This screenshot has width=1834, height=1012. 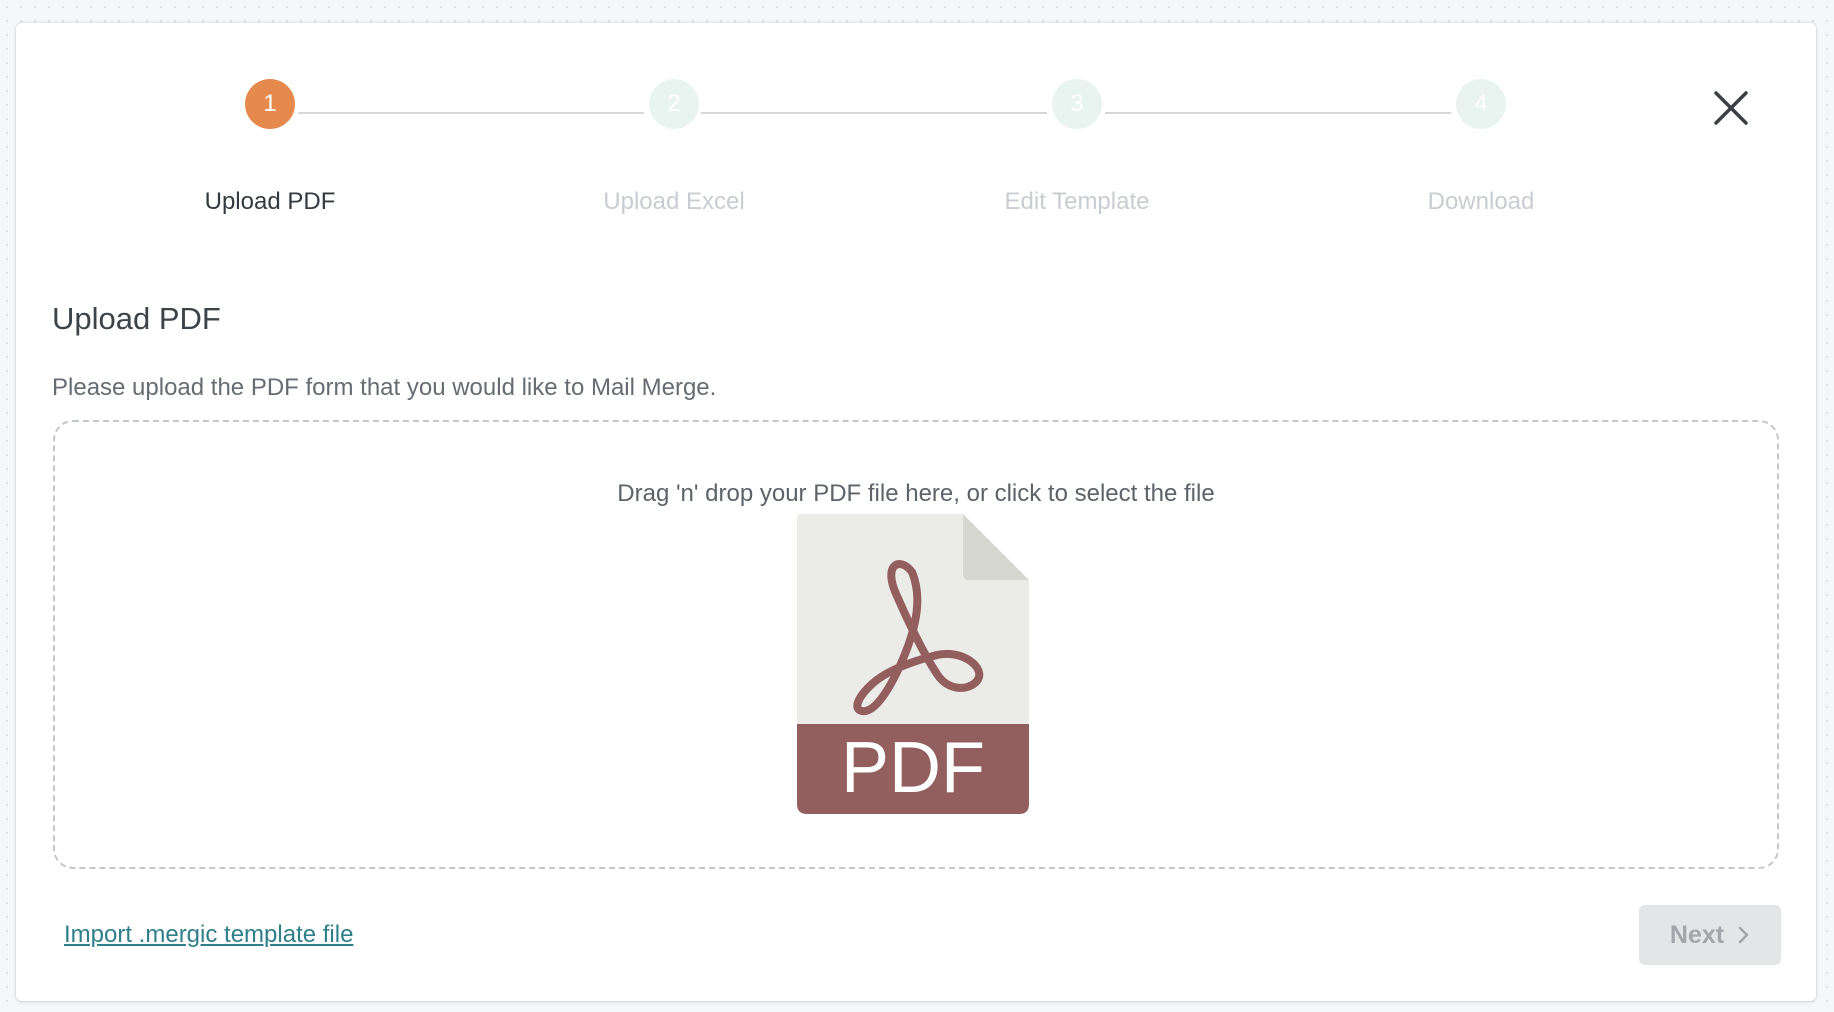 I want to click on step-4-label: Download, so click(x=1481, y=201).